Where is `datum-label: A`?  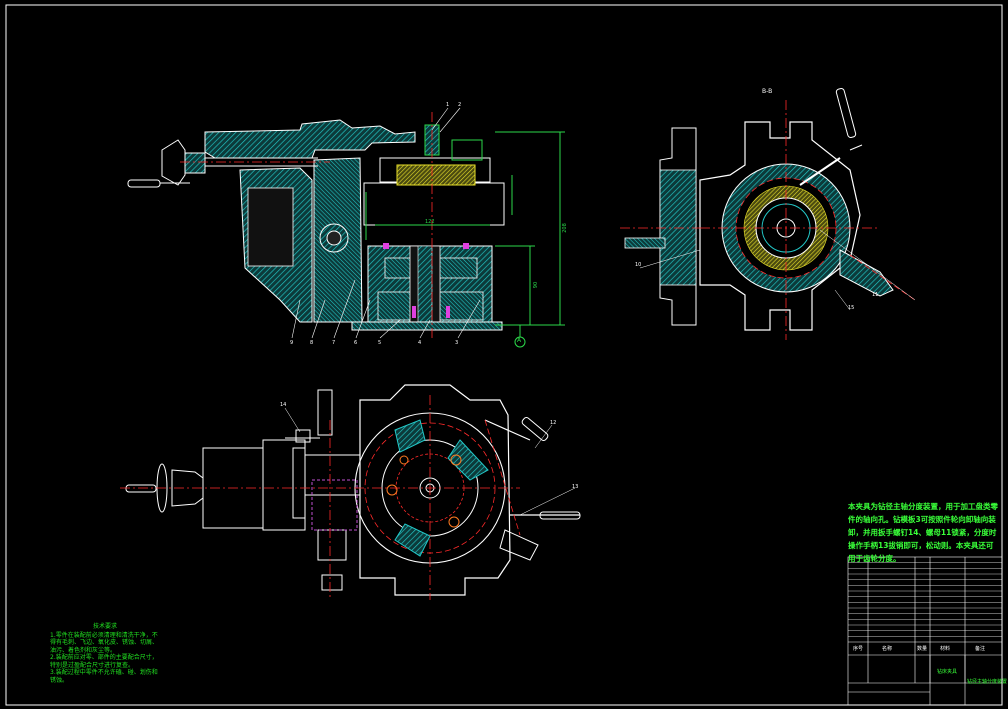 datum-label: A is located at coordinates (519, 340).